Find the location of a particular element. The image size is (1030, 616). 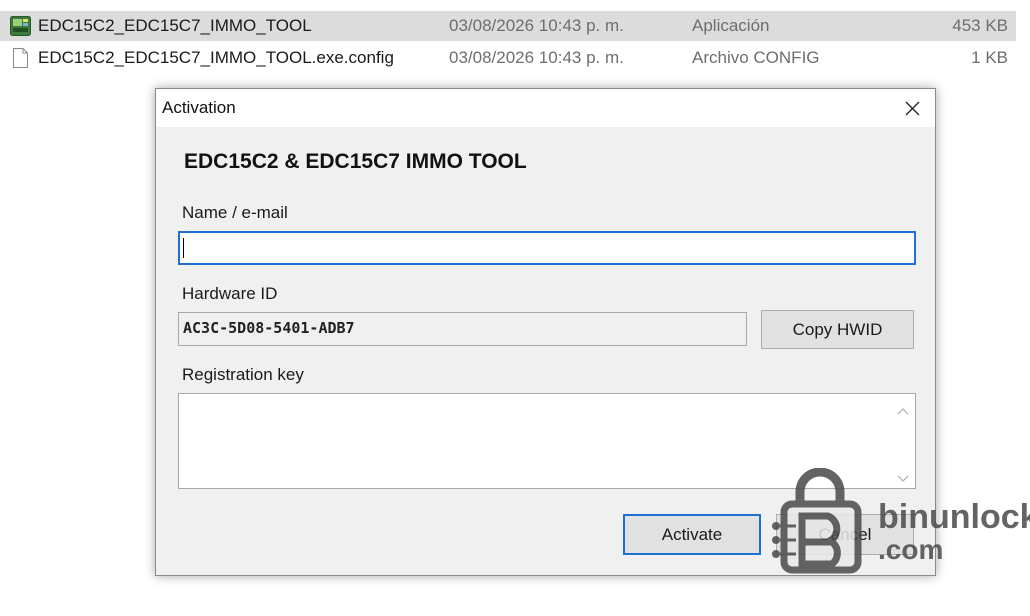

file-name: EDC15C2_EDC15C7_IMMO_TOOL is located at coordinates (175, 26).